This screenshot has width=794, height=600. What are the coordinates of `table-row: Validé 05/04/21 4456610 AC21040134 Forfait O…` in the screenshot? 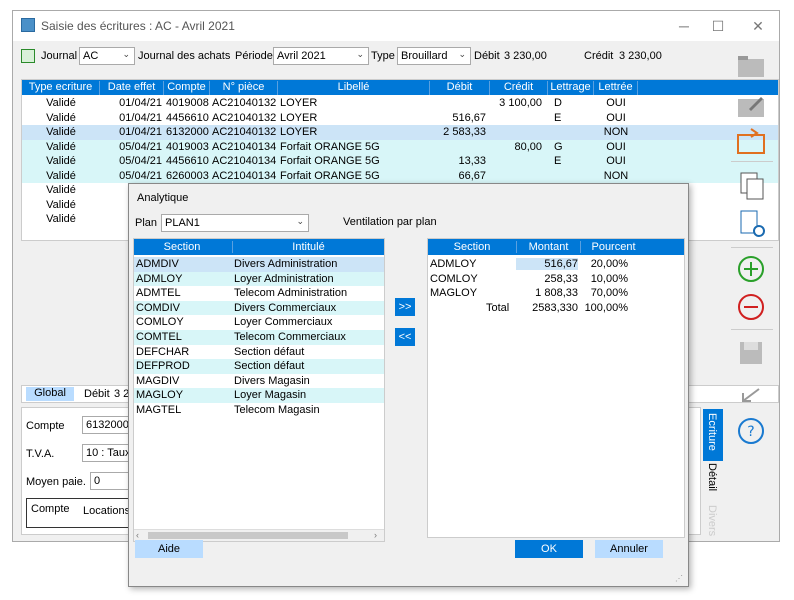 It's located at (400, 161).